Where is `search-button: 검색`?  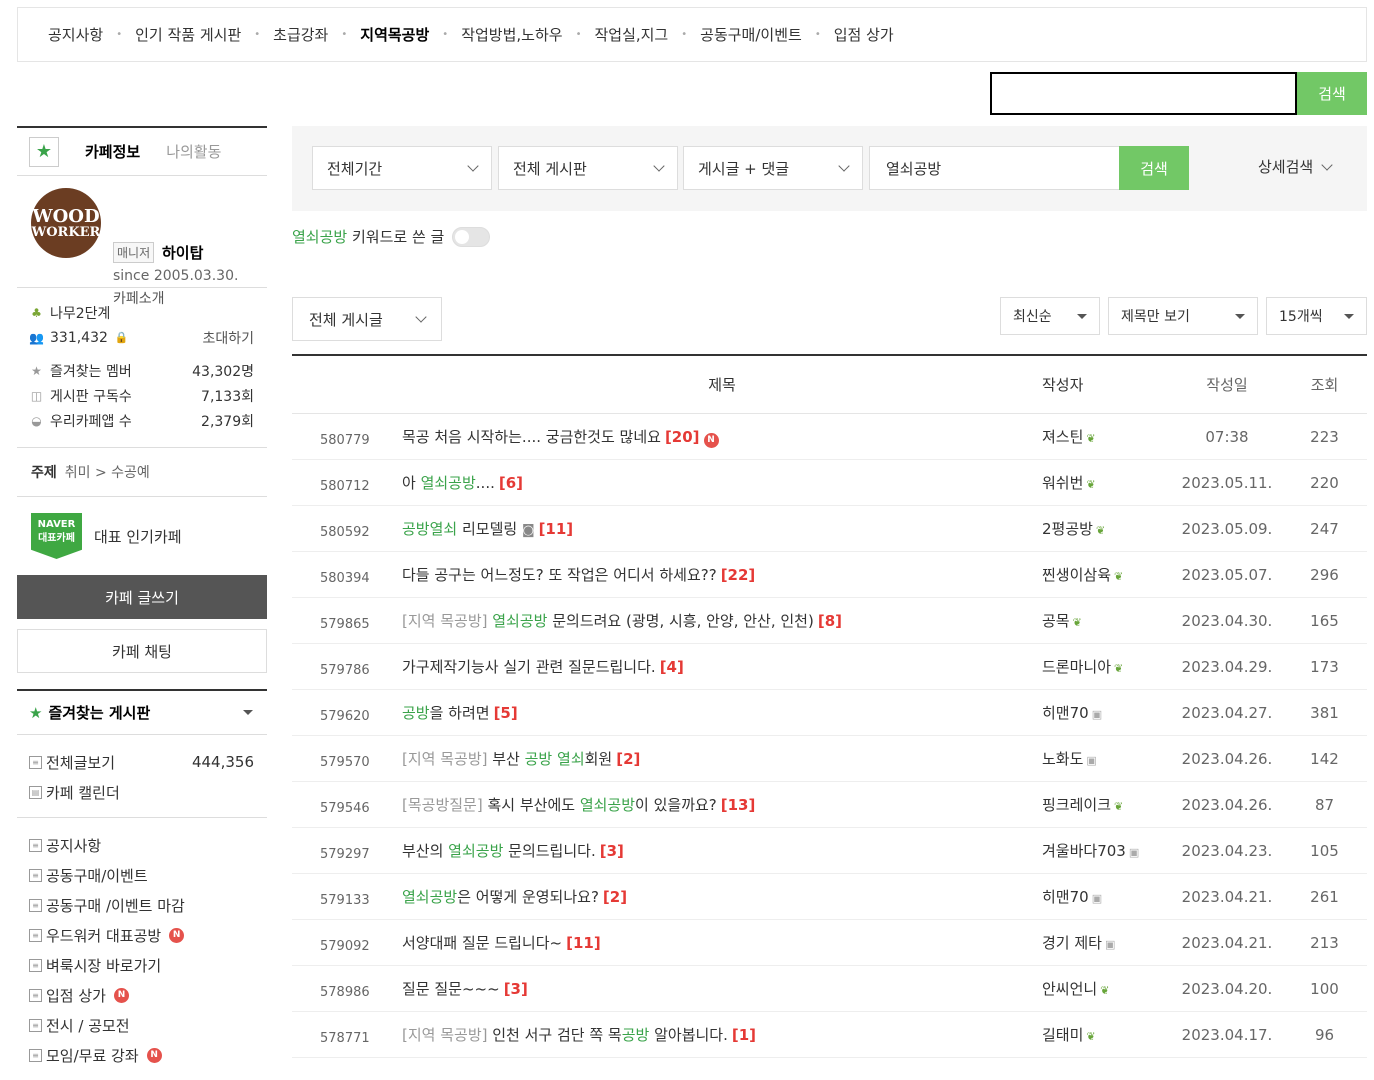 search-button: 검색 is located at coordinates (1154, 168).